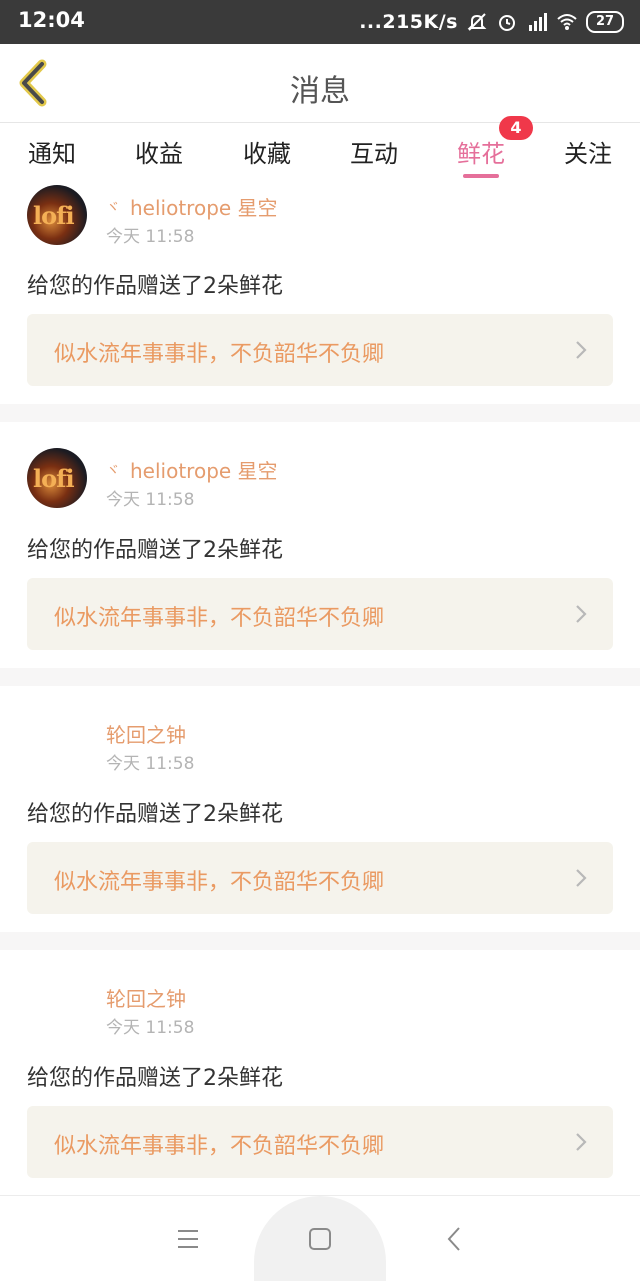 This screenshot has width=640, height=1281. I want to click on tab-following: 关注, so click(588, 151).